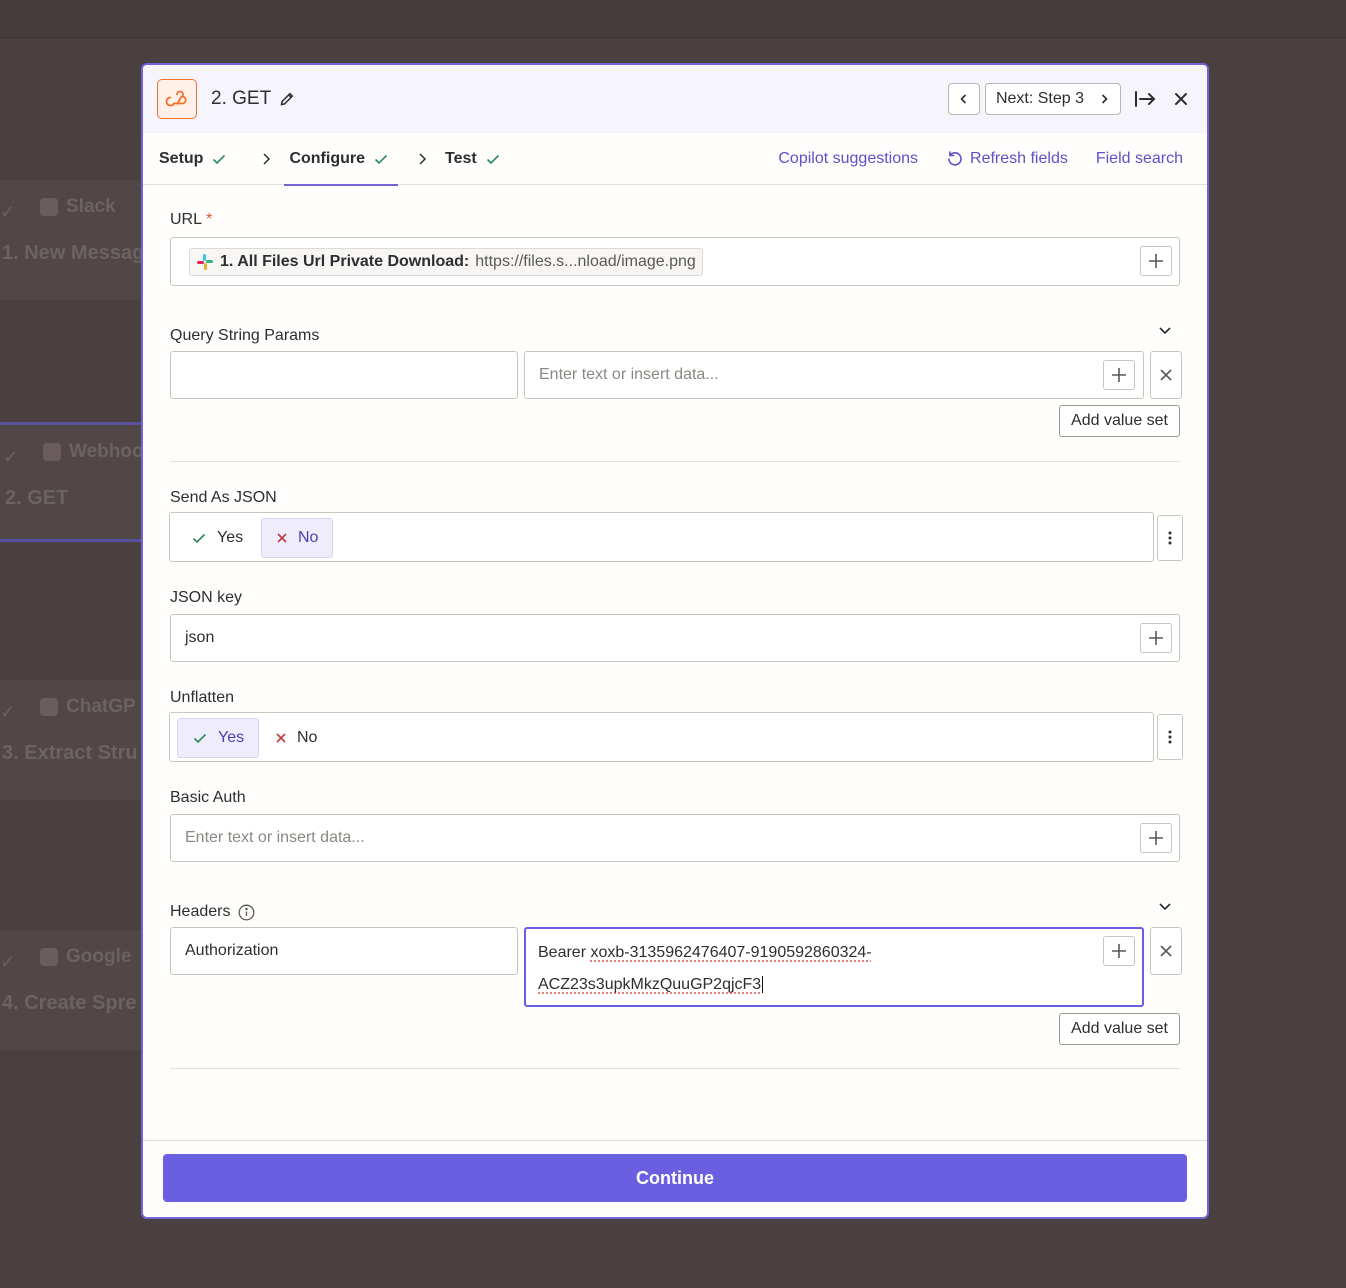  Describe the element at coordinates (193, 159) in the screenshot. I see `tab-setup: Setup` at that location.